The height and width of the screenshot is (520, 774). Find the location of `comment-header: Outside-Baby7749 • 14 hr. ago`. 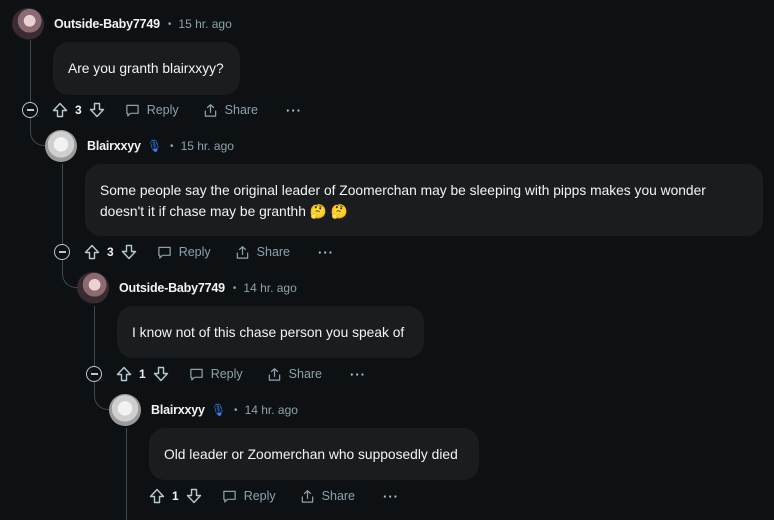

comment-header: Outside-Baby7749 • 14 hr. ago is located at coordinates (187, 288).